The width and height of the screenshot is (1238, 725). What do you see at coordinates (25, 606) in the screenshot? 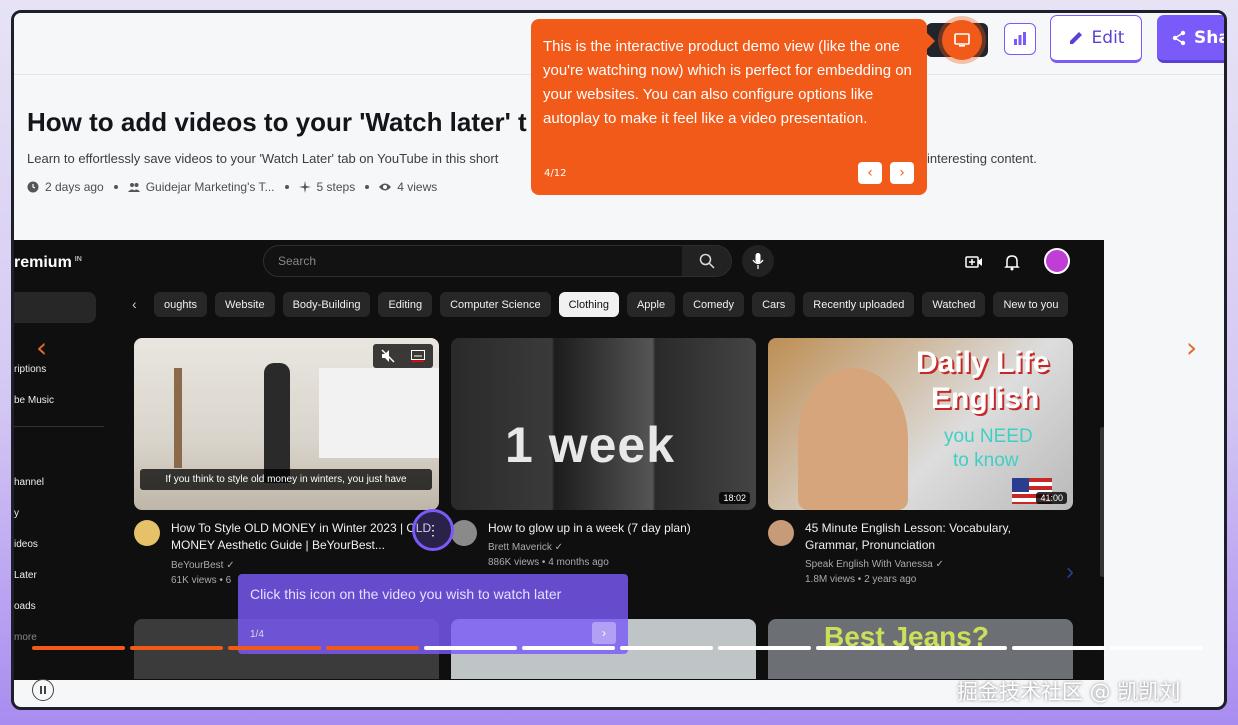
I see `yt-sidebar-item: oads` at bounding box center [25, 606].